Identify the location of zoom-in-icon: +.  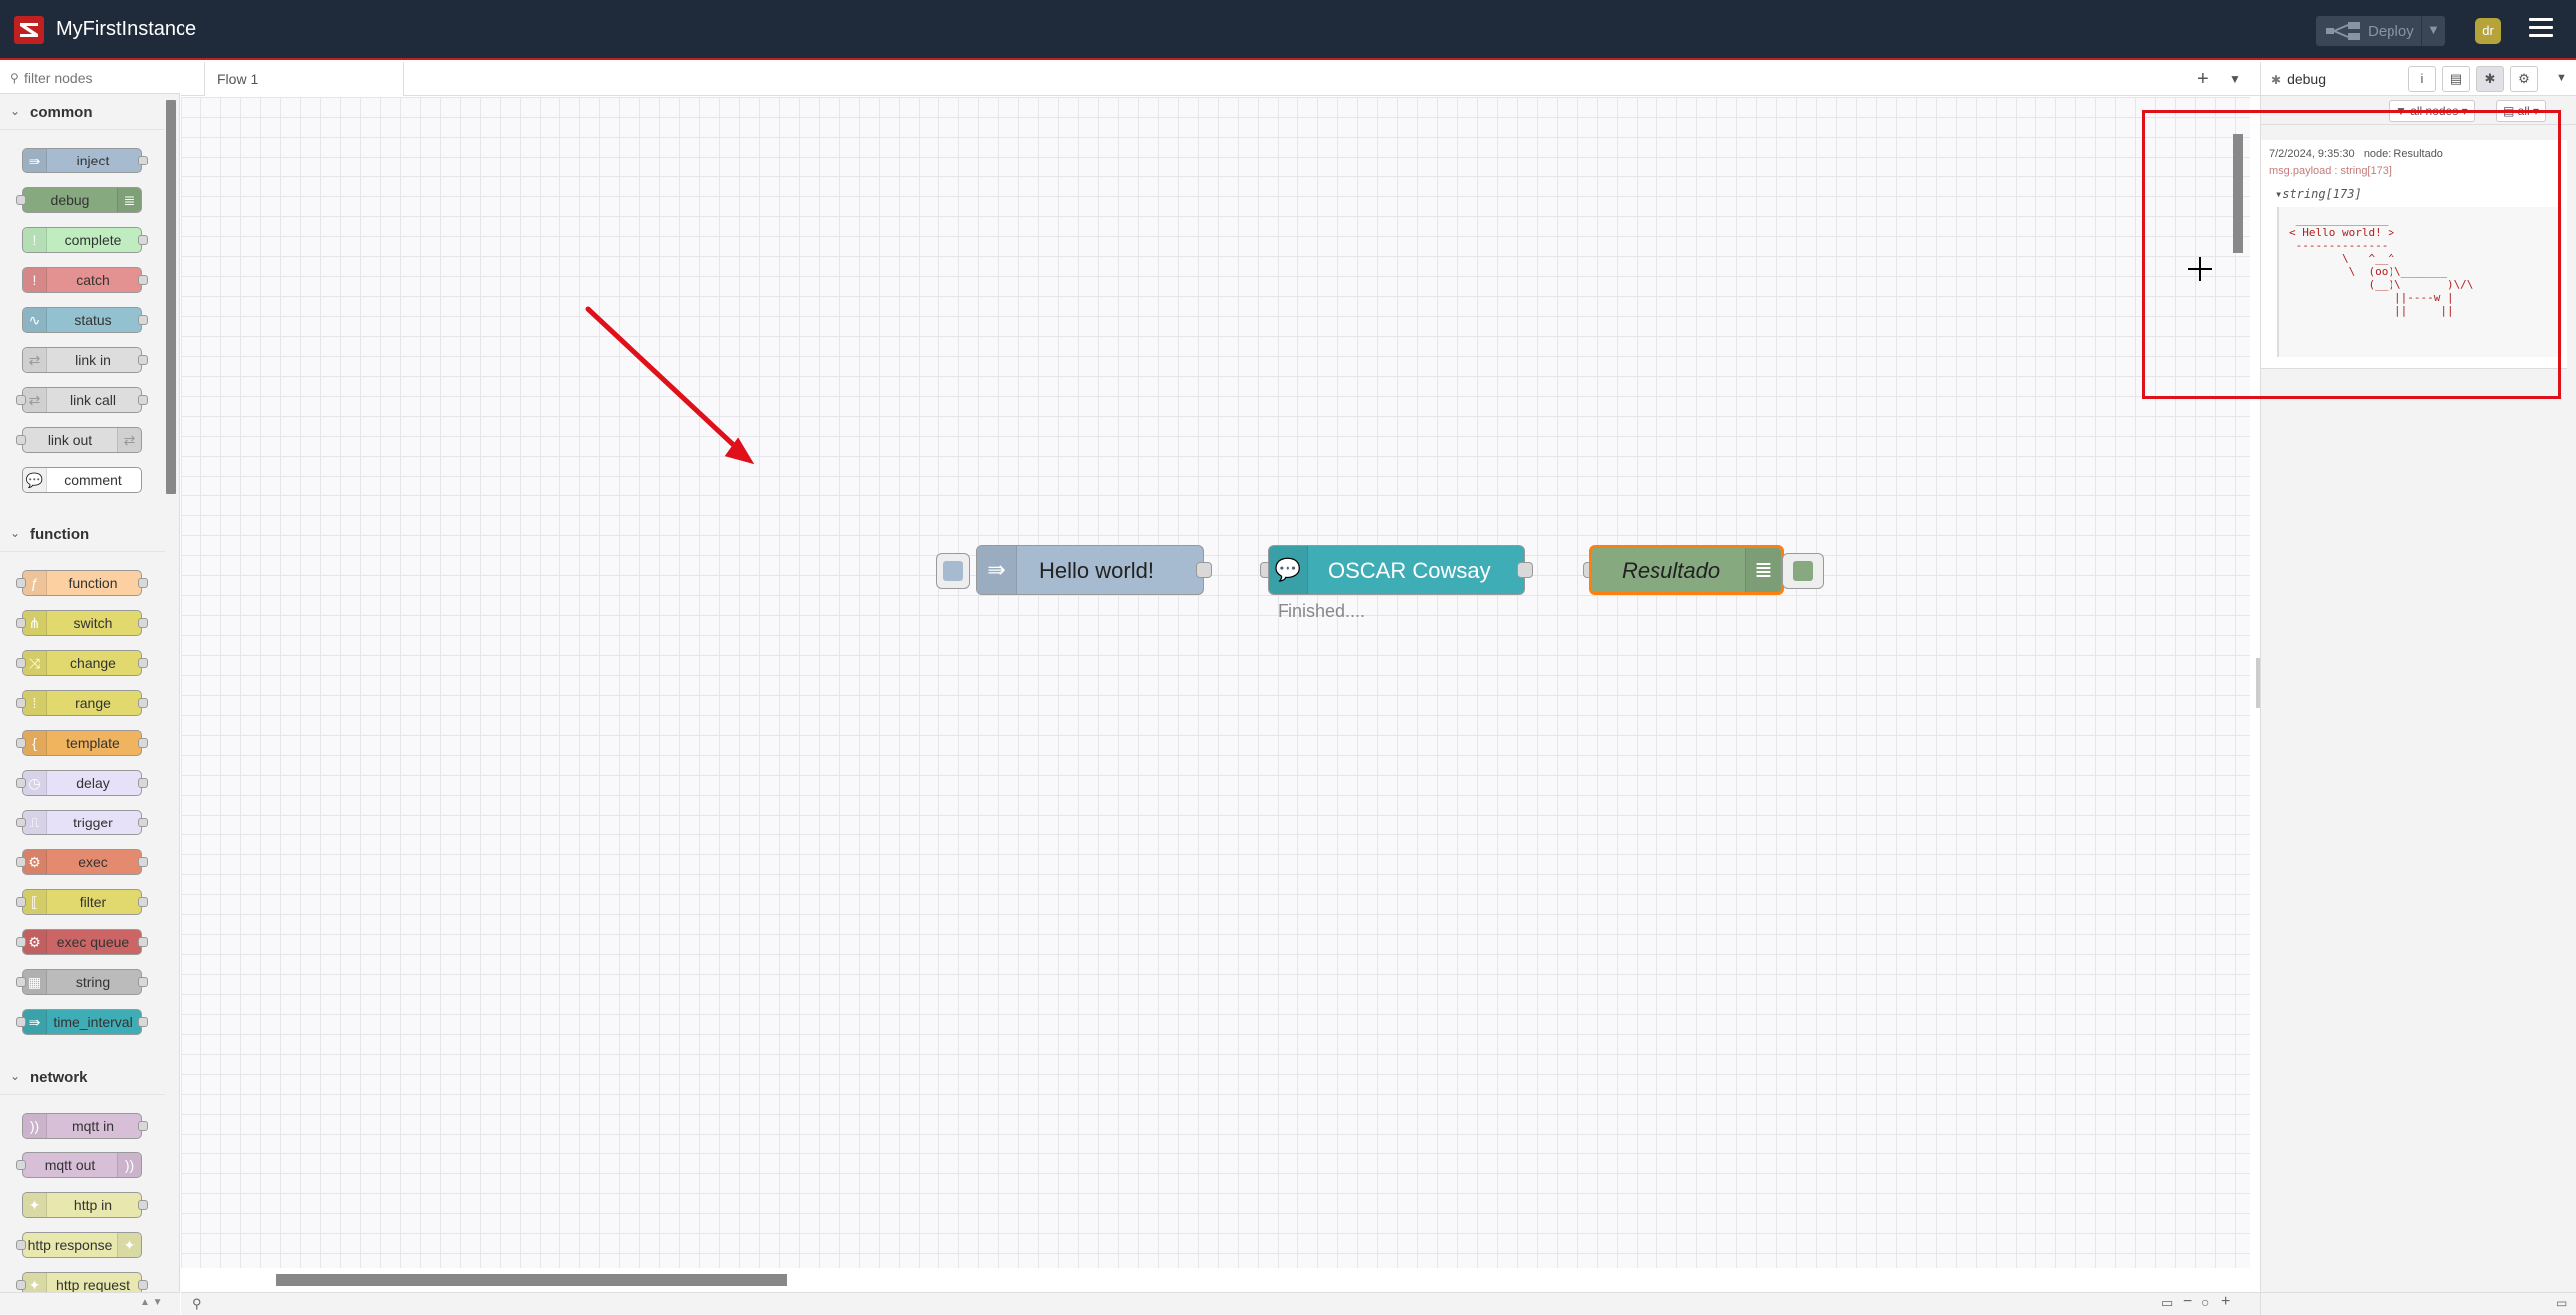
(2226, 1302).